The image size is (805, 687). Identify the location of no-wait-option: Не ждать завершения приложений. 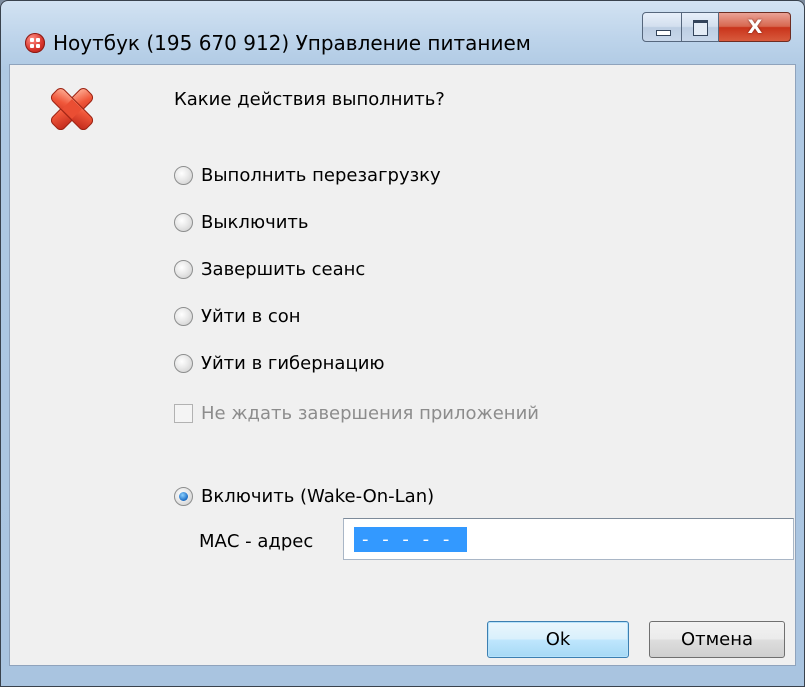
(356, 413).